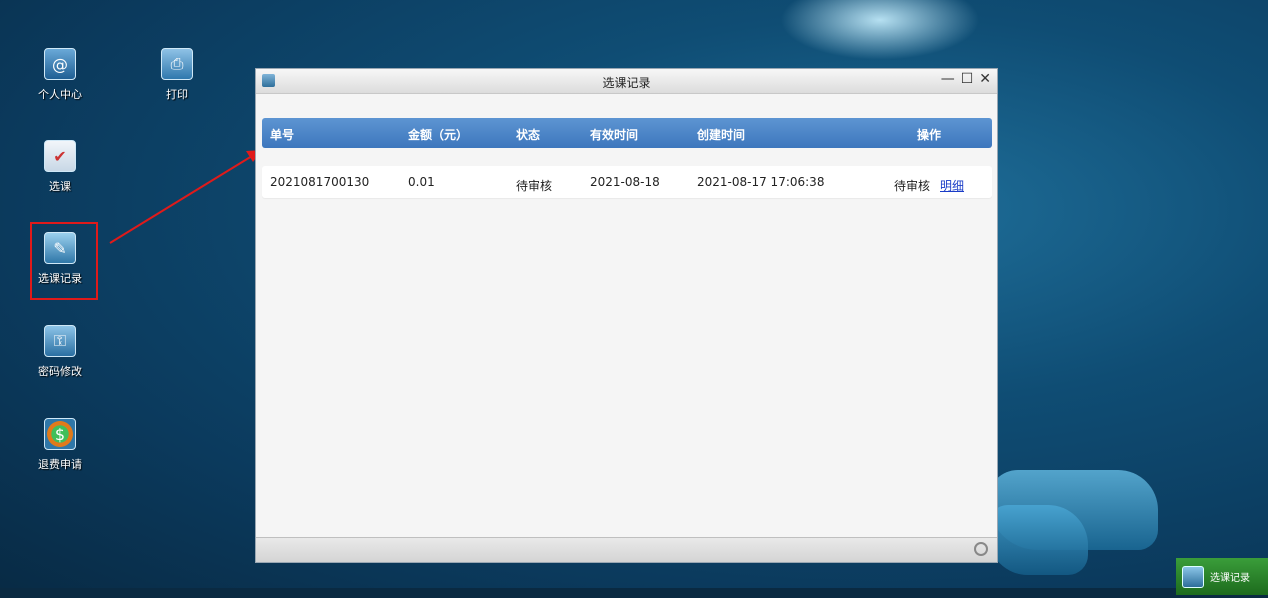  What do you see at coordinates (614, 135) in the screenshot?
I see `column-header-valid-date: 有效时间` at bounding box center [614, 135].